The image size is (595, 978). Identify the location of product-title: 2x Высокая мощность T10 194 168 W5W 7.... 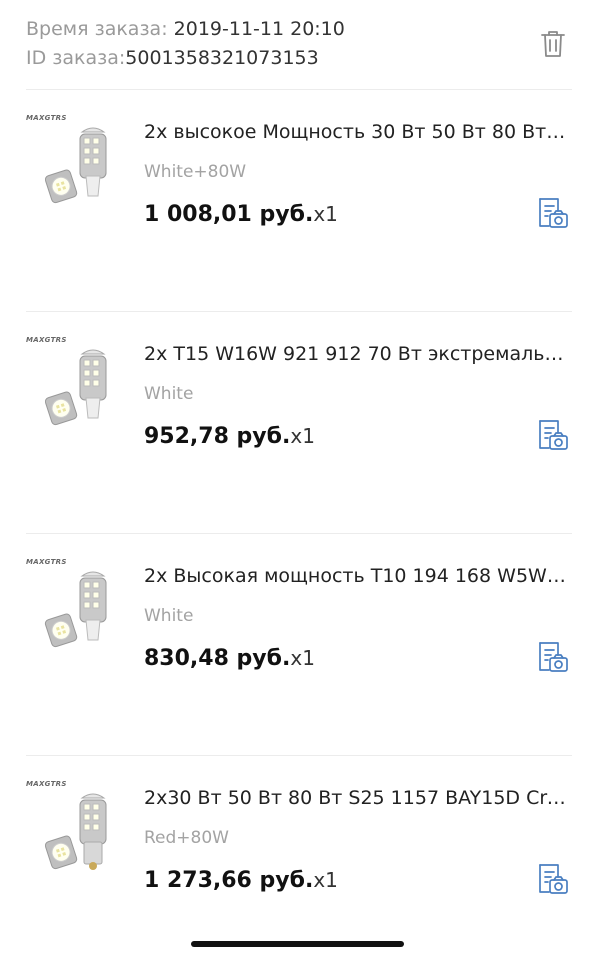
(356, 576).